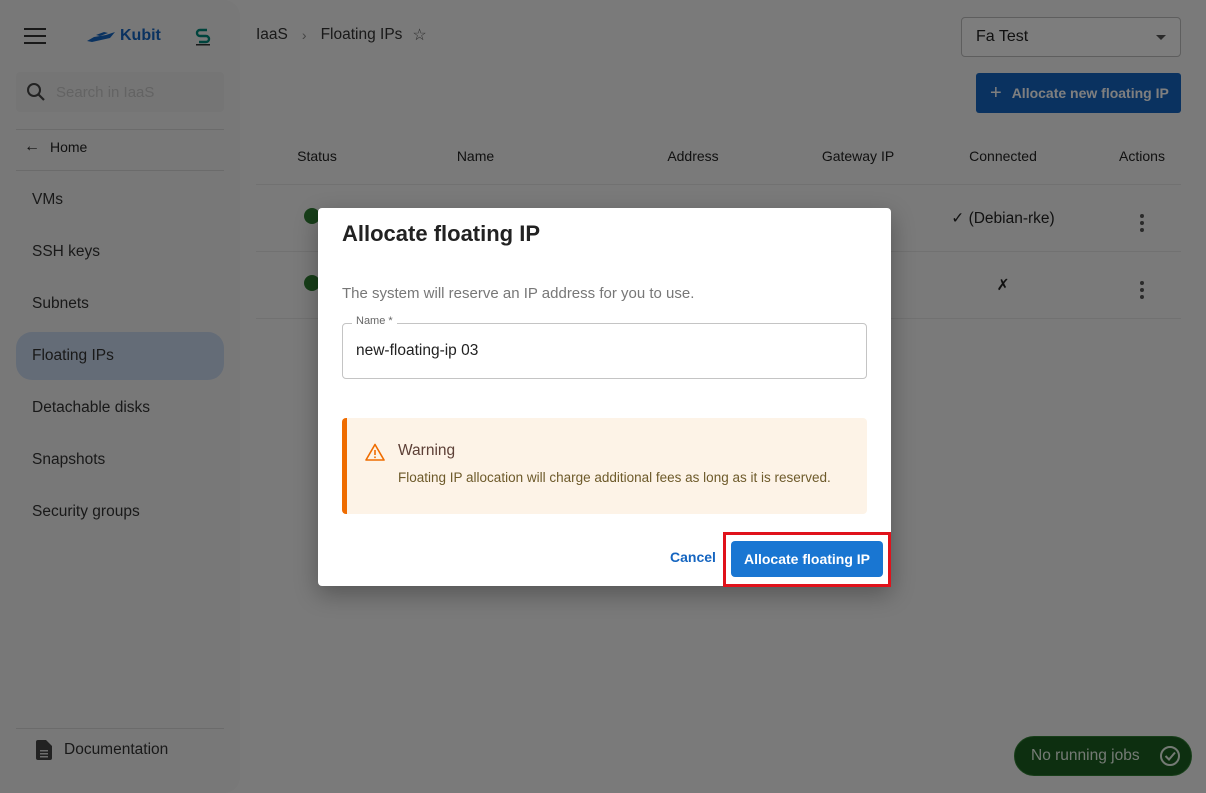  What do you see at coordinates (807, 559) in the screenshot?
I see `allocate-floating-ip-button: Allocate floating IP` at bounding box center [807, 559].